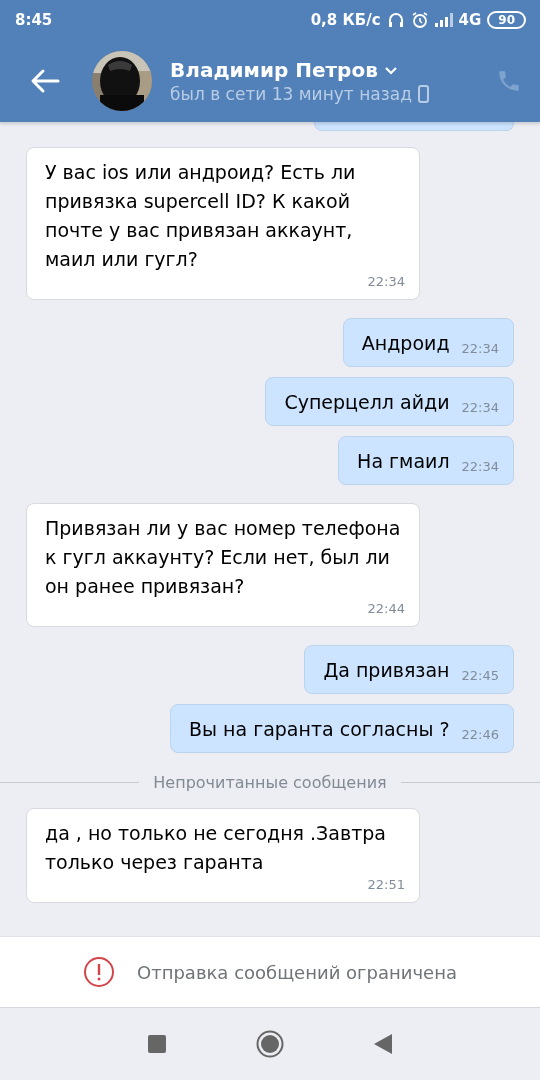 This screenshot has width=540, height=1080. I want to click on message-time: 22:51, so click(386, 884).